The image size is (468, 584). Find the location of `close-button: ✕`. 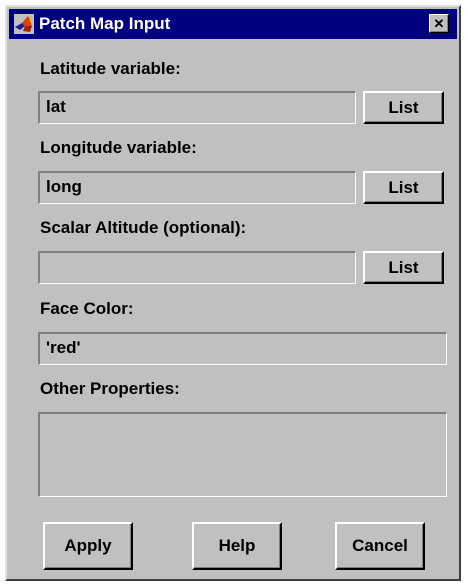

close-button: ✕ is located at coordinates (439, 23).